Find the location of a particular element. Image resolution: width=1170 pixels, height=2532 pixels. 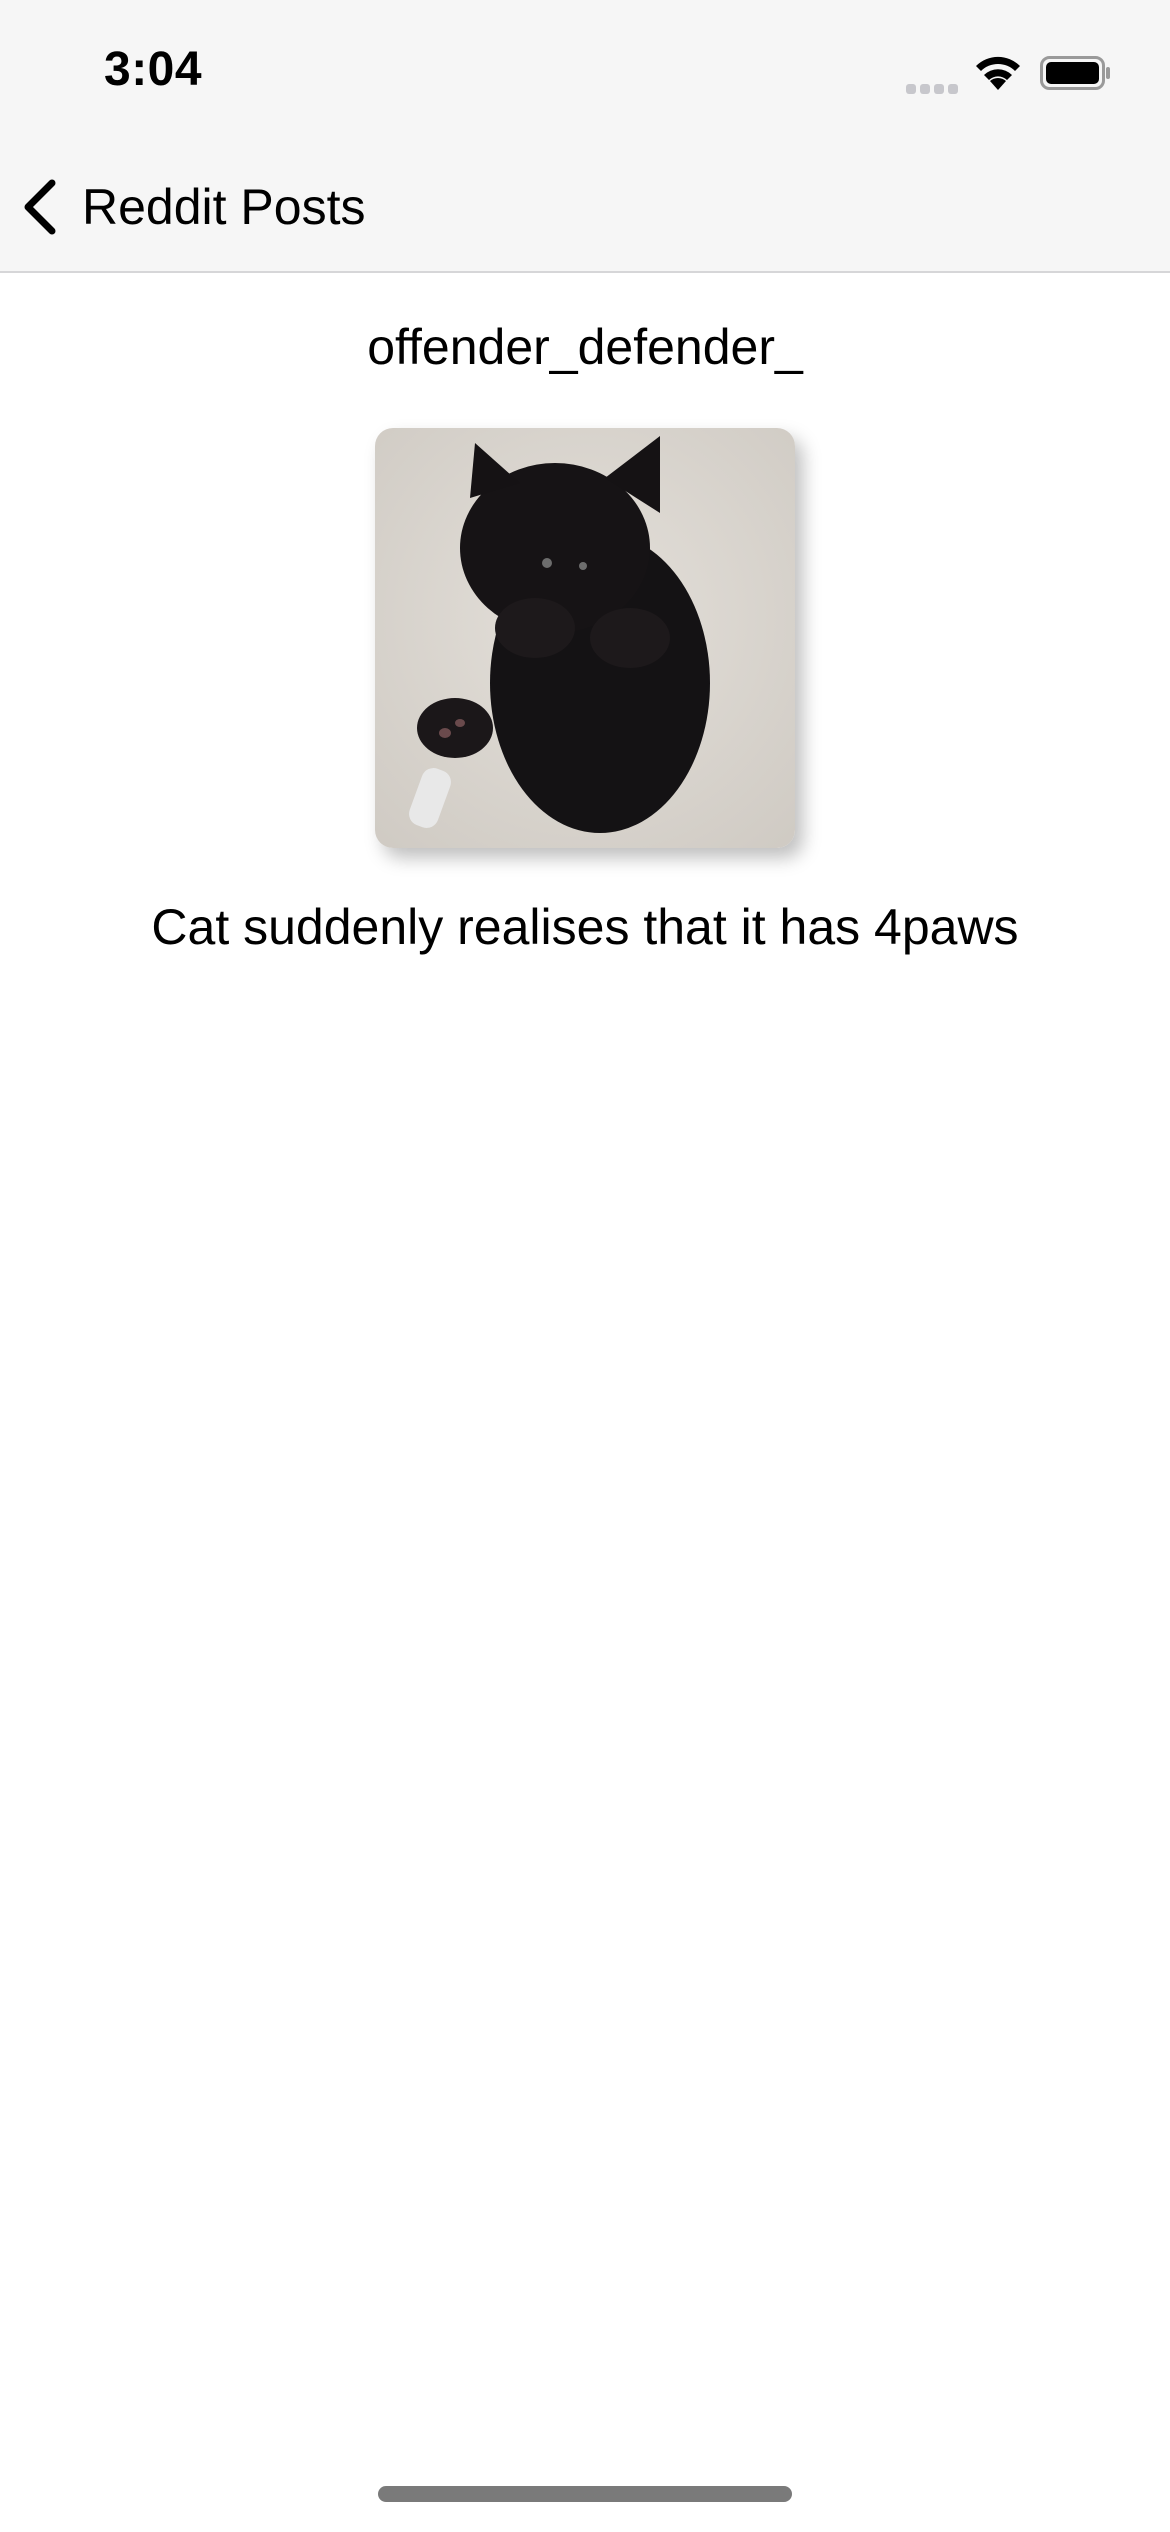

battery-icon is located at coordinates (1075, 73).